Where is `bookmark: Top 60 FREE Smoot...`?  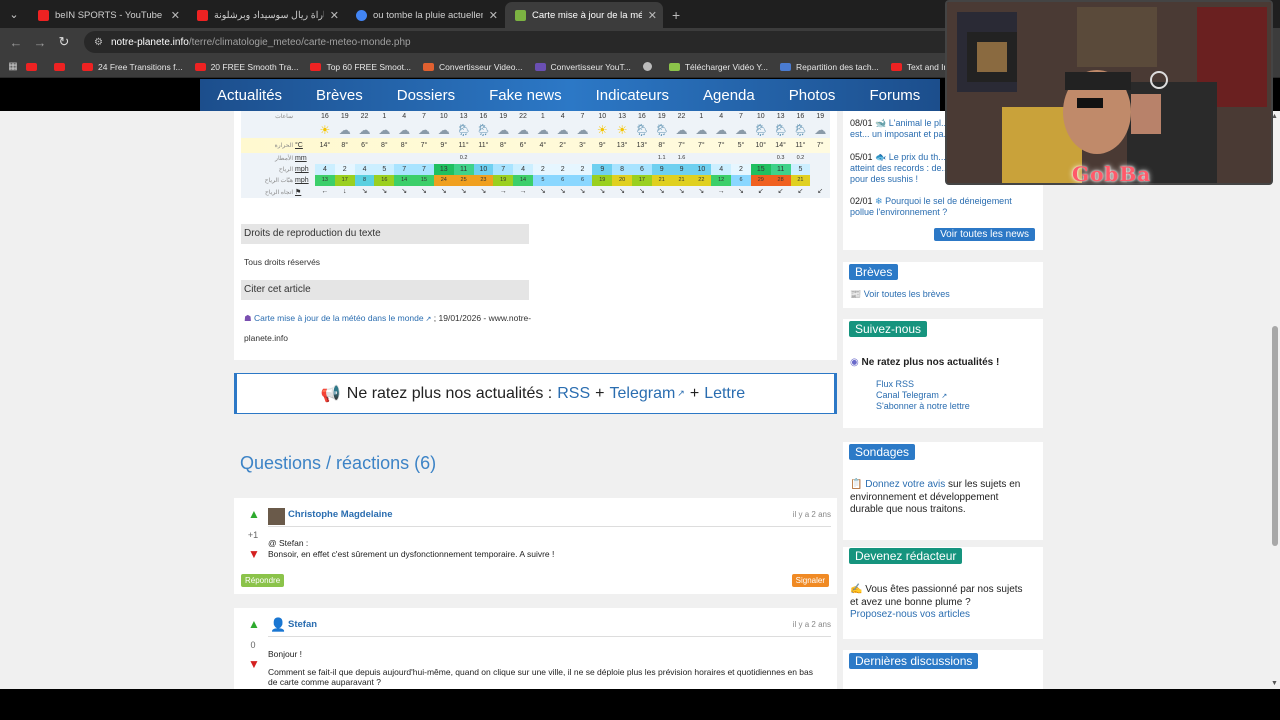 bookmark: Top 60 FREE Smoot... is located at coordinates (360, 67).